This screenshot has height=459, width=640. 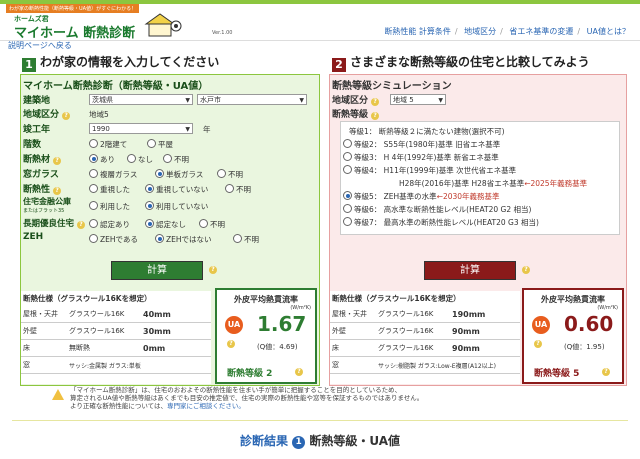 I want to click on nav-link-ua: UA値とは？, so click(x=608, y=31).